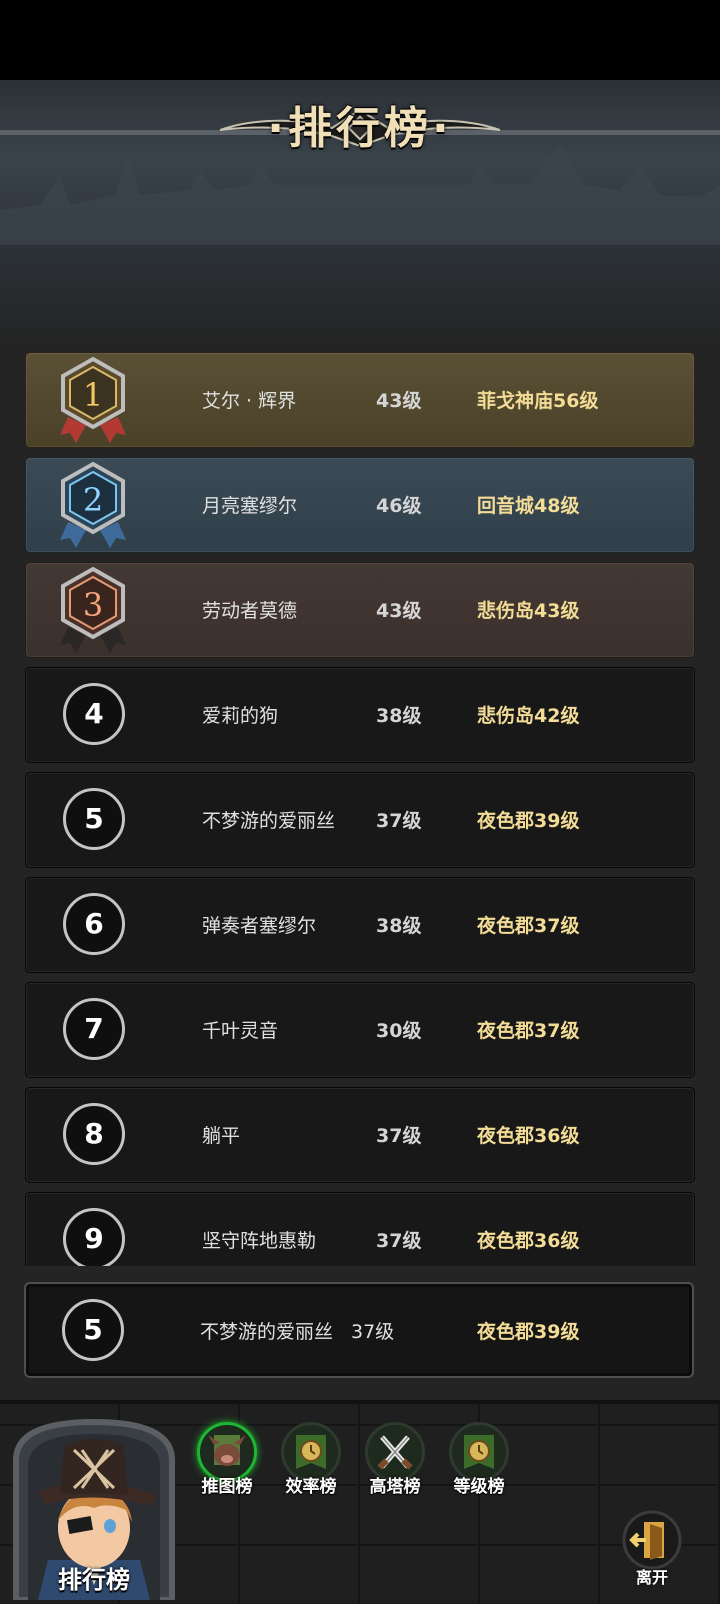 Image resolution: width=720 pixels, height=1604 pixels. I want to click on tab-push-ranking: 推图榜, so click(227, 1462).